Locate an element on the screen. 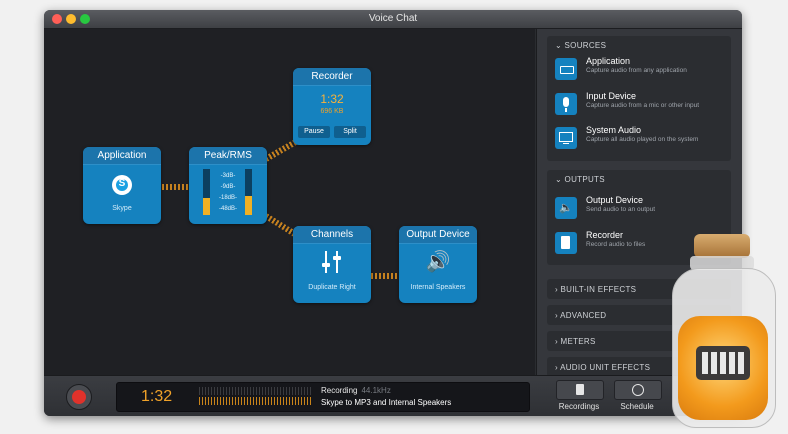  microphone-icon is located at coordinates (566, 104).